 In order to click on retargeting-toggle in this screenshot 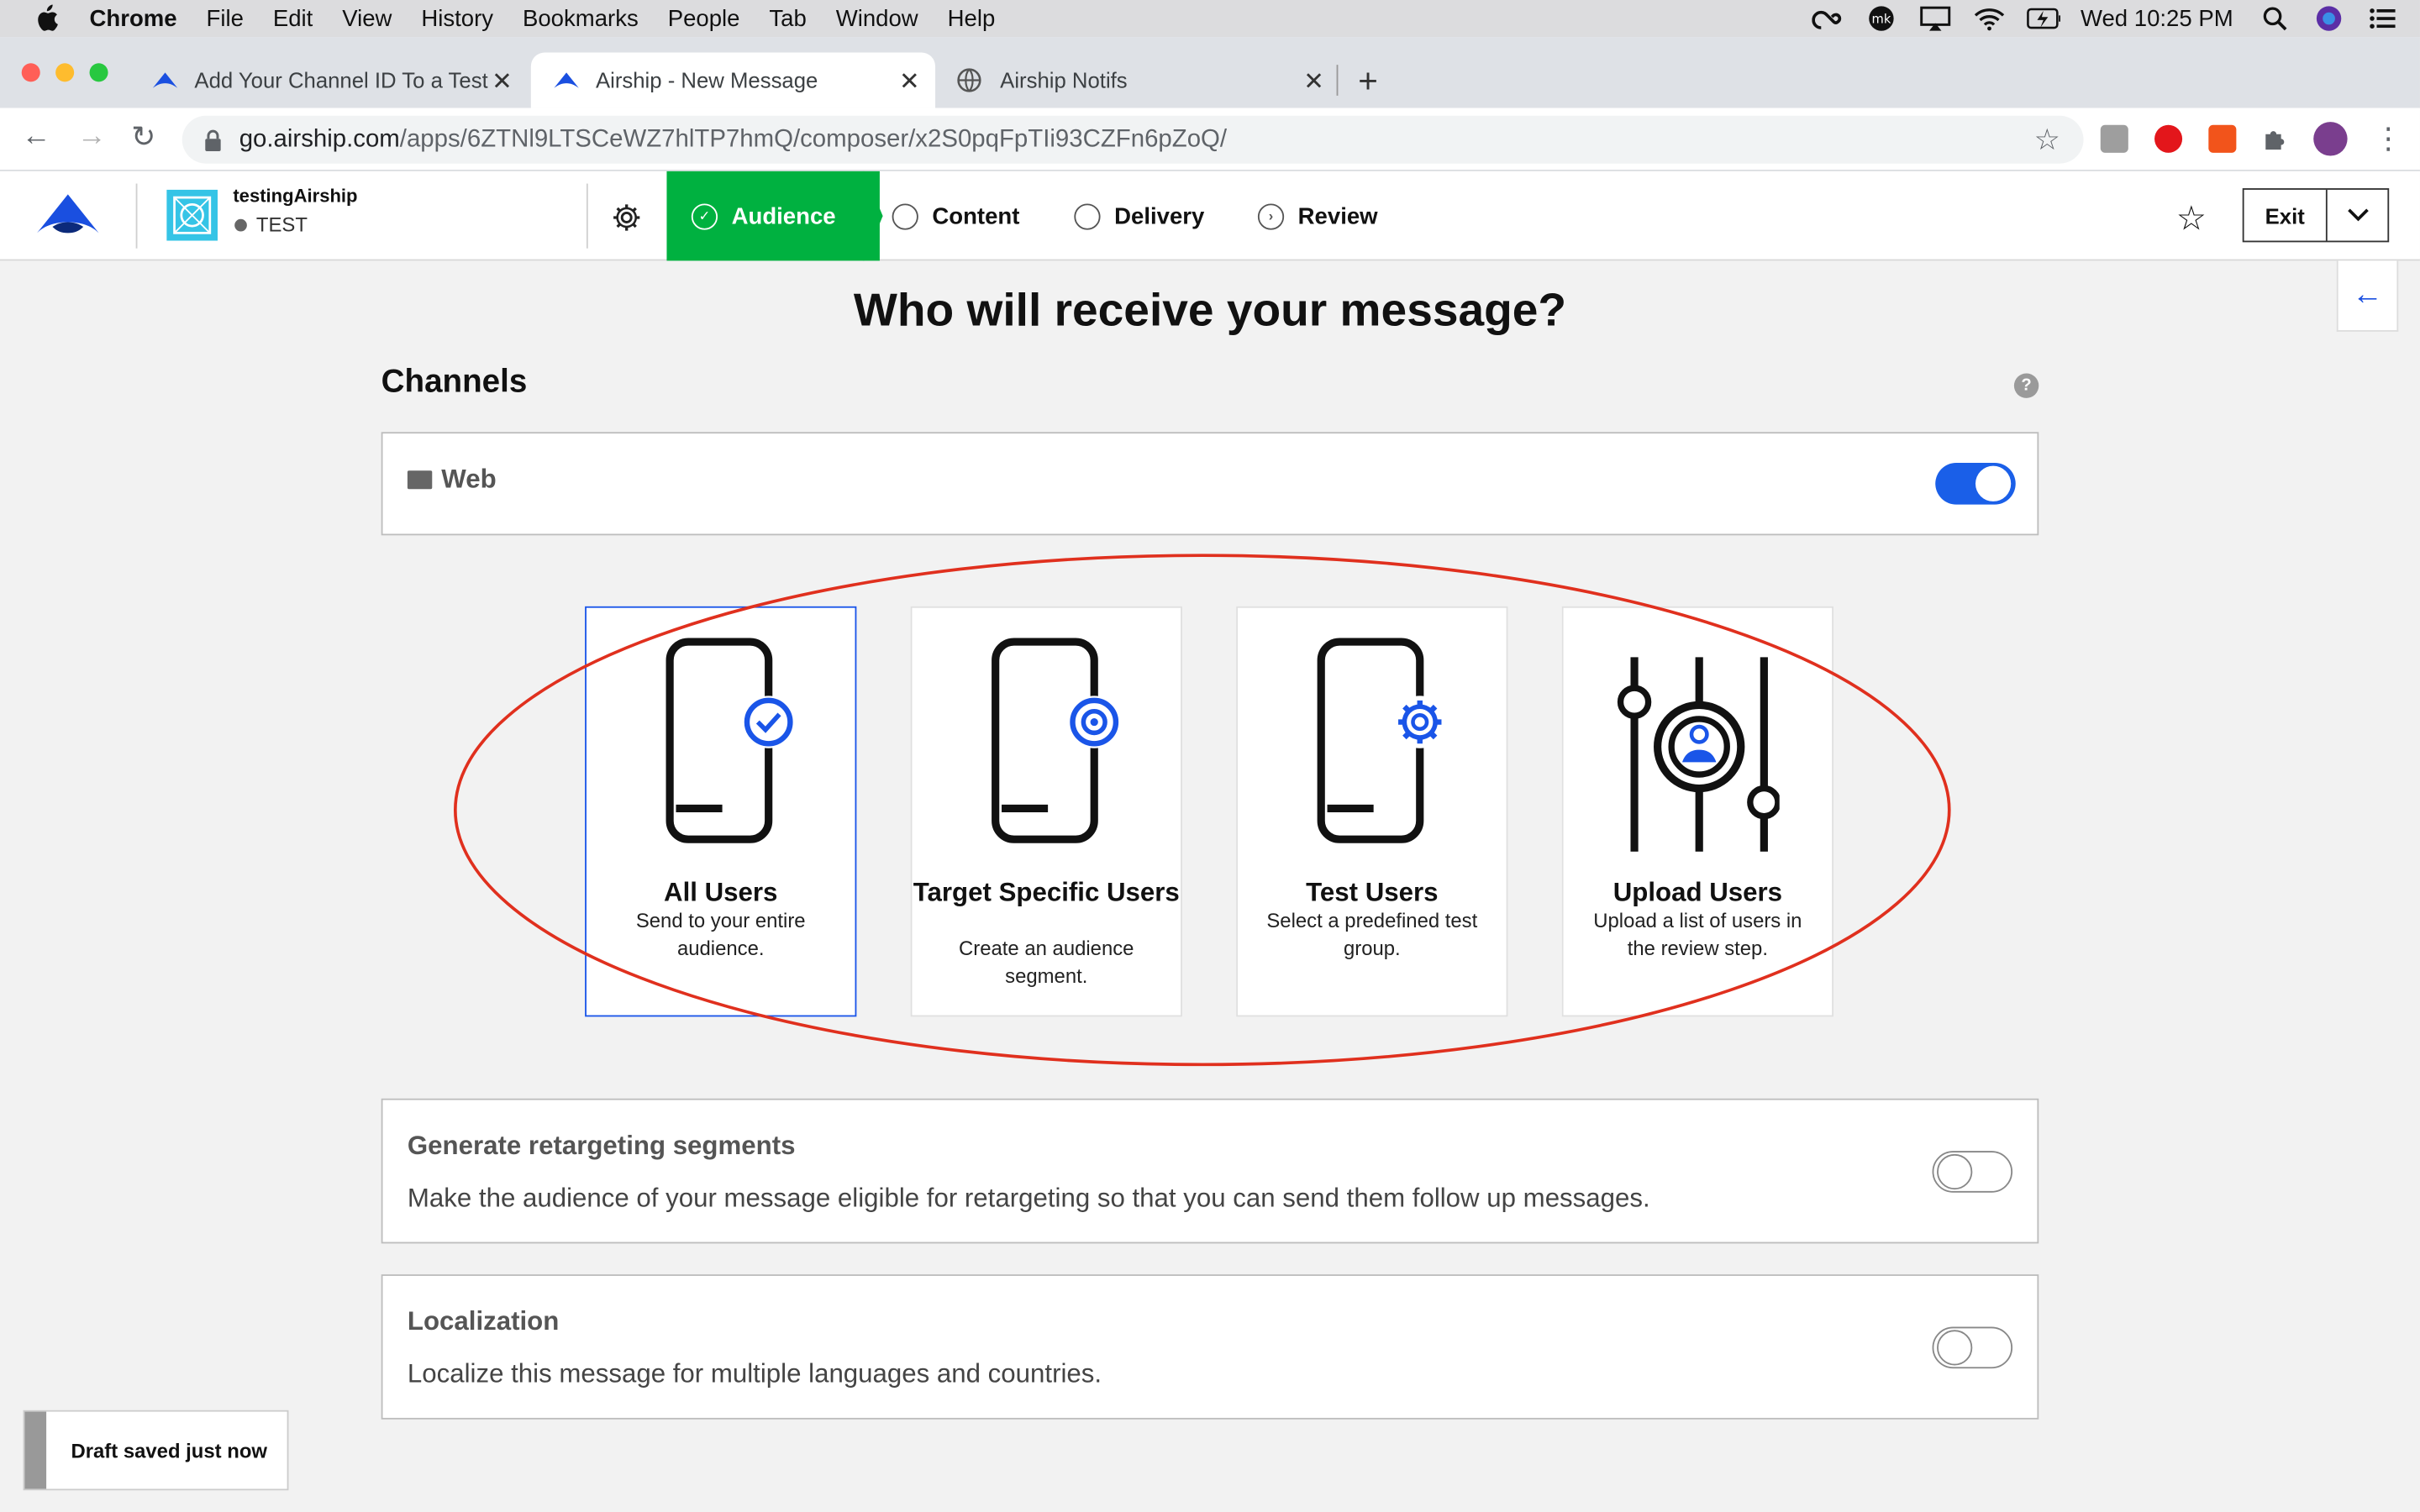, I will do `click(1973, 1172)`.